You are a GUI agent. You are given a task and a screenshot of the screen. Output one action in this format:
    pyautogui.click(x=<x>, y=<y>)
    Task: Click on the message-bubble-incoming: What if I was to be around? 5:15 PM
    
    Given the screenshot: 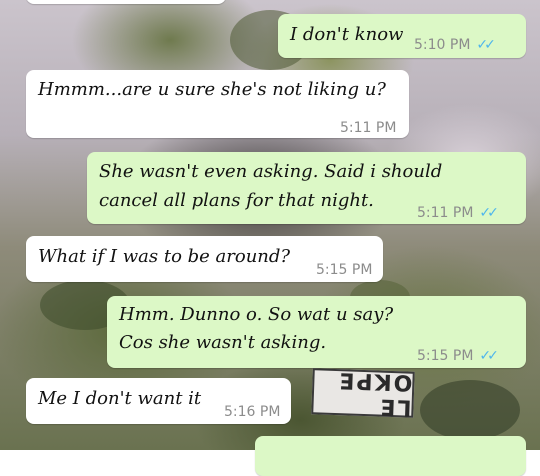 What is the action you would take?
    pyautogui.click(x=204, y=259)
    